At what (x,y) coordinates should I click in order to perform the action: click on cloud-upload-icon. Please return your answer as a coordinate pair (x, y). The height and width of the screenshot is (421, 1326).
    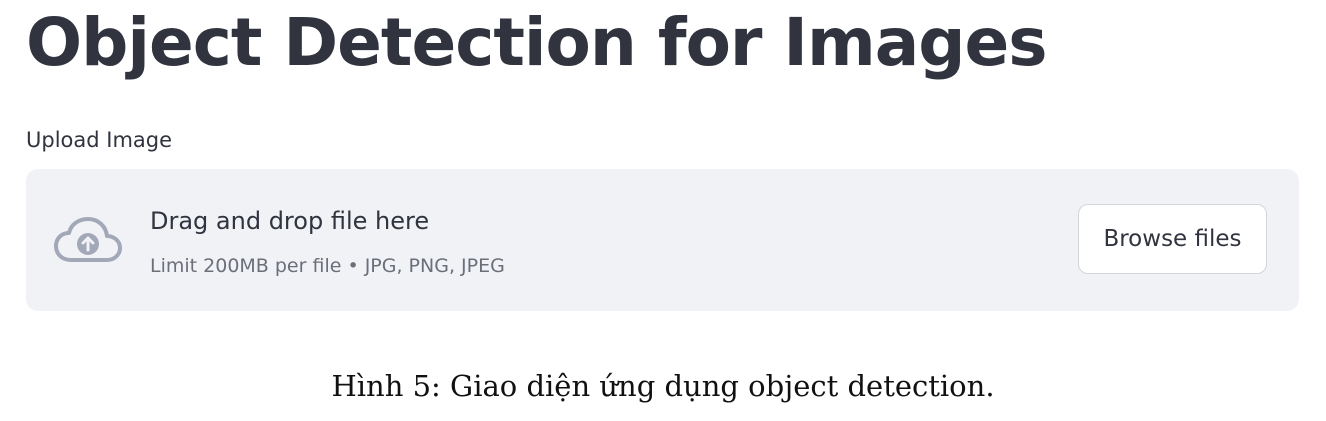
    Looking at the image, I should click on (88, 240).